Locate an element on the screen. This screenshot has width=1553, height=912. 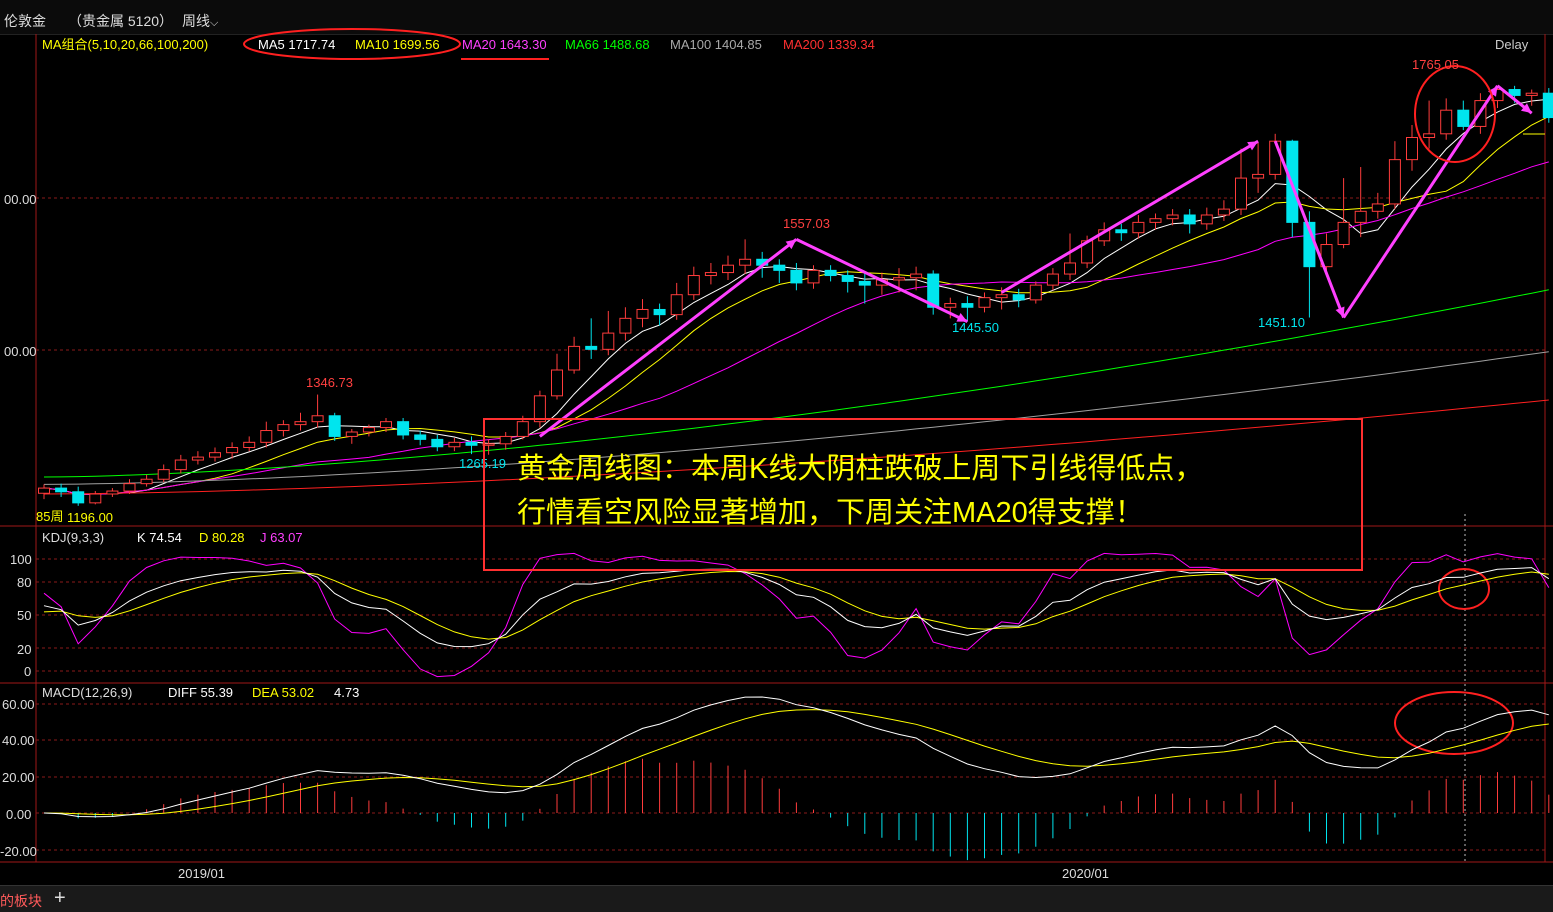
high-label-1557: 1557.03 is located at coordinates (806, 223).